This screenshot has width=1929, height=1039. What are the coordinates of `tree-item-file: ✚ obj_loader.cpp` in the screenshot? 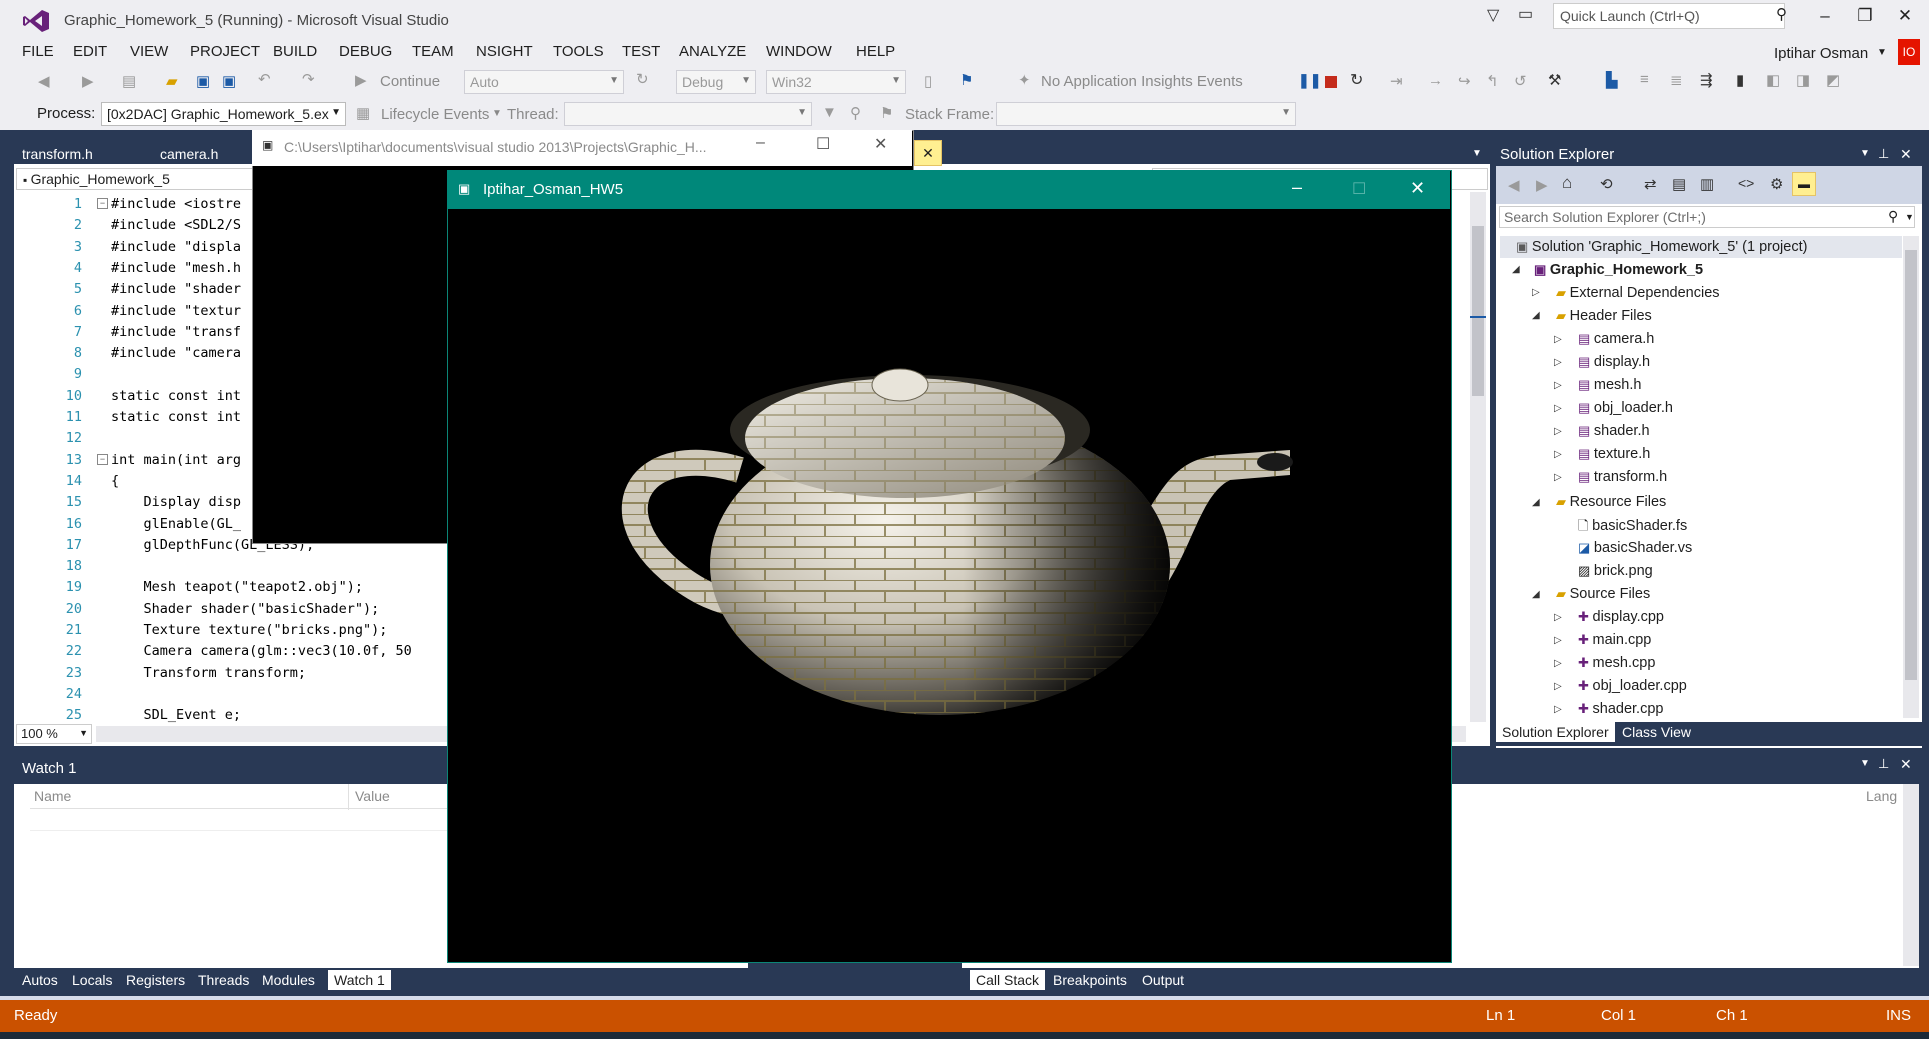 It's located at (1632, 686).